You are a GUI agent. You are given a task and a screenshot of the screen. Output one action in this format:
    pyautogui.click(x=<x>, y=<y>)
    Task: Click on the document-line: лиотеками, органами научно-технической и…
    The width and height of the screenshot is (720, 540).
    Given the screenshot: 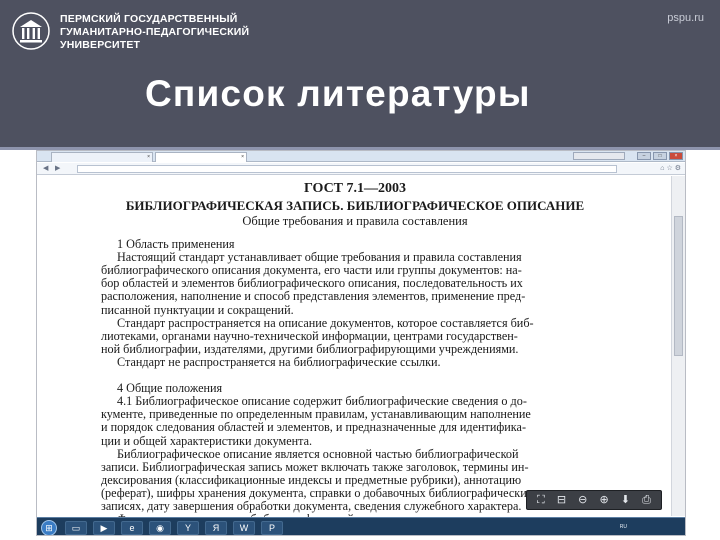 What is the action you would take?
    pyautogui.click(x=309, y=335)
    